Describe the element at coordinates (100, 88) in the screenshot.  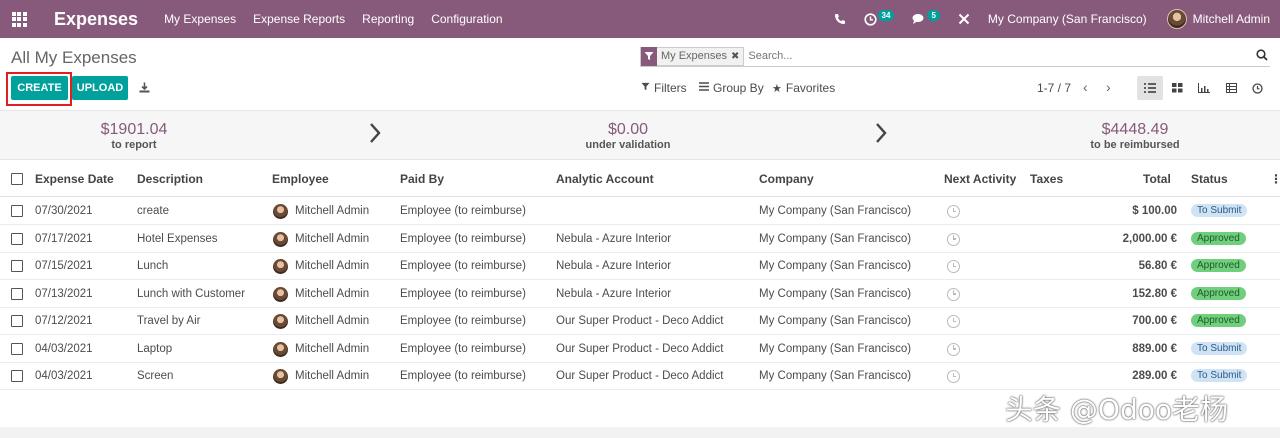
I see `upload-button: UPLOAD` at that location.